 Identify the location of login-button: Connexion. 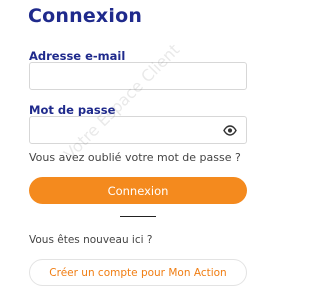
(138, 190).